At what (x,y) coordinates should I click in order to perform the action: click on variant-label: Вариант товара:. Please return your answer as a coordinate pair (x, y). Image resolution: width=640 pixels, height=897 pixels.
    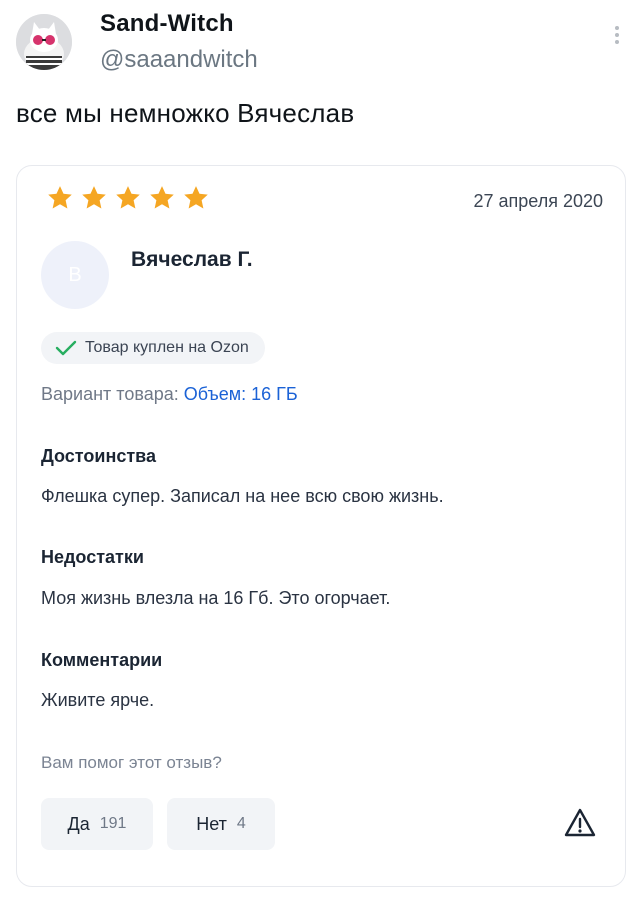
    Looking at the image, I should click on (110, 394).